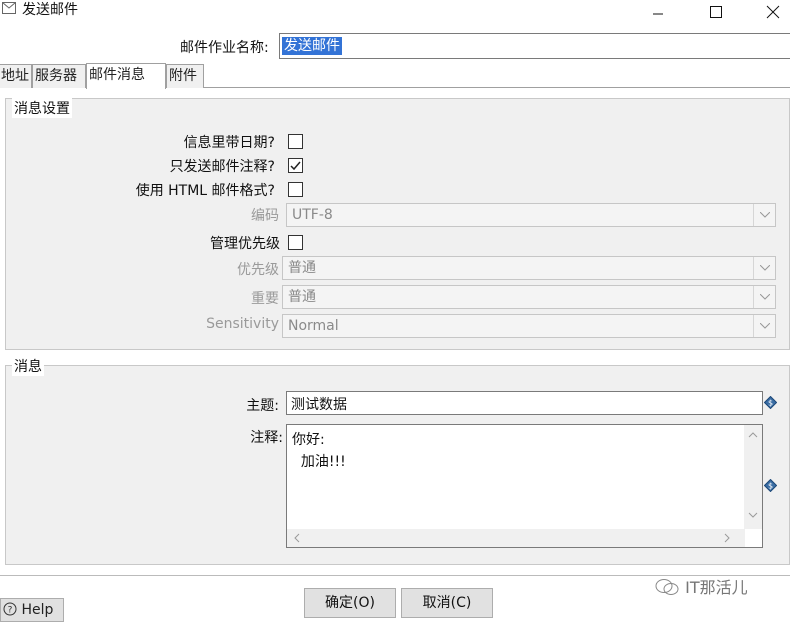  I want to click on job-name-input: 发送邮件, so click(534, 46).